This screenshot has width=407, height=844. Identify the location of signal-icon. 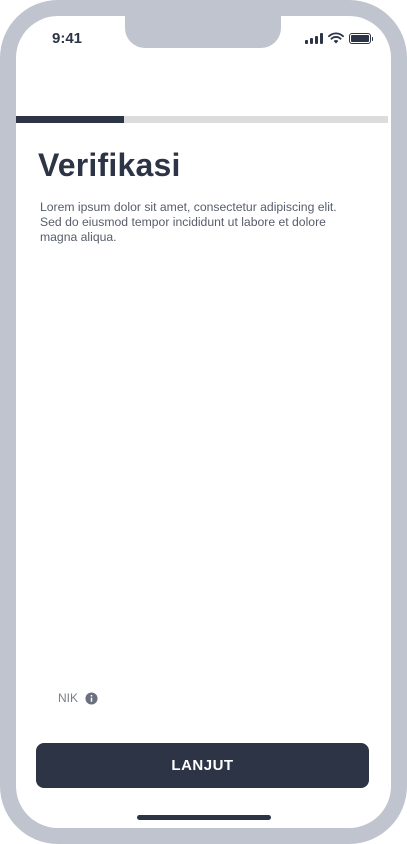
(314, 38).